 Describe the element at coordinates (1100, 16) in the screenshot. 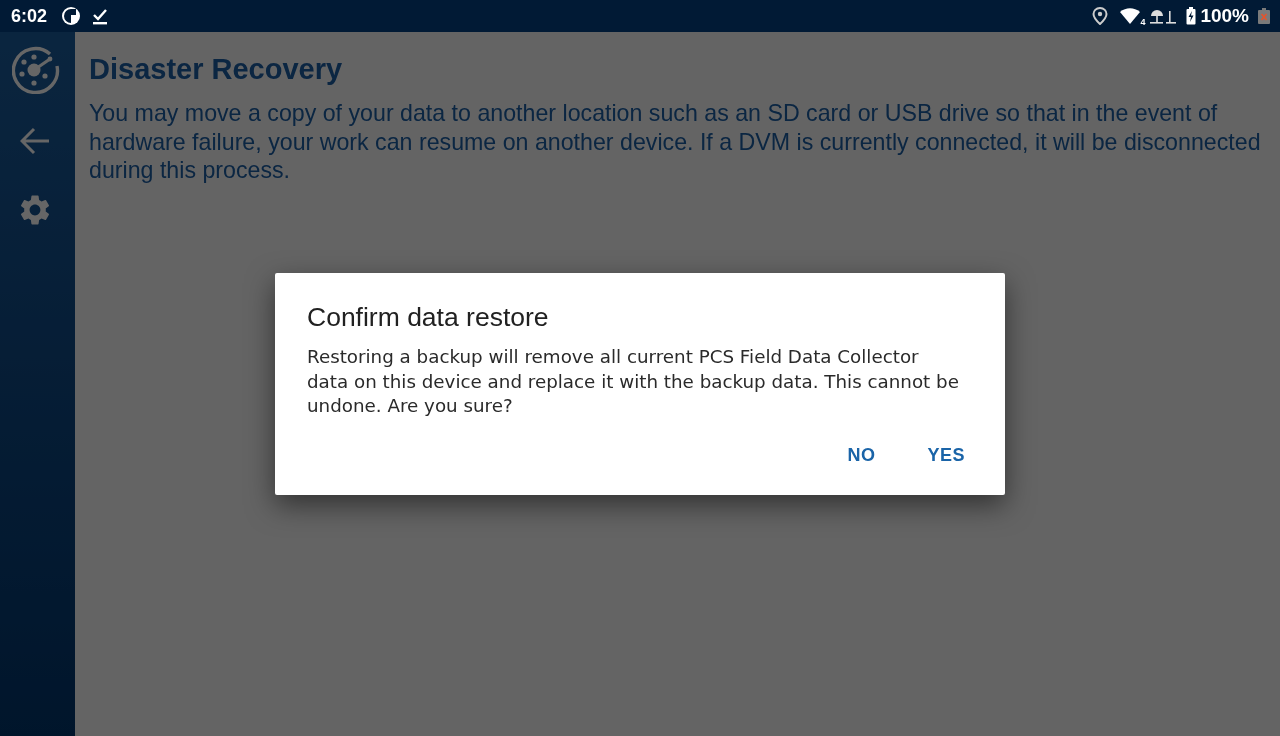

I see `location-pin-icon` at that location.